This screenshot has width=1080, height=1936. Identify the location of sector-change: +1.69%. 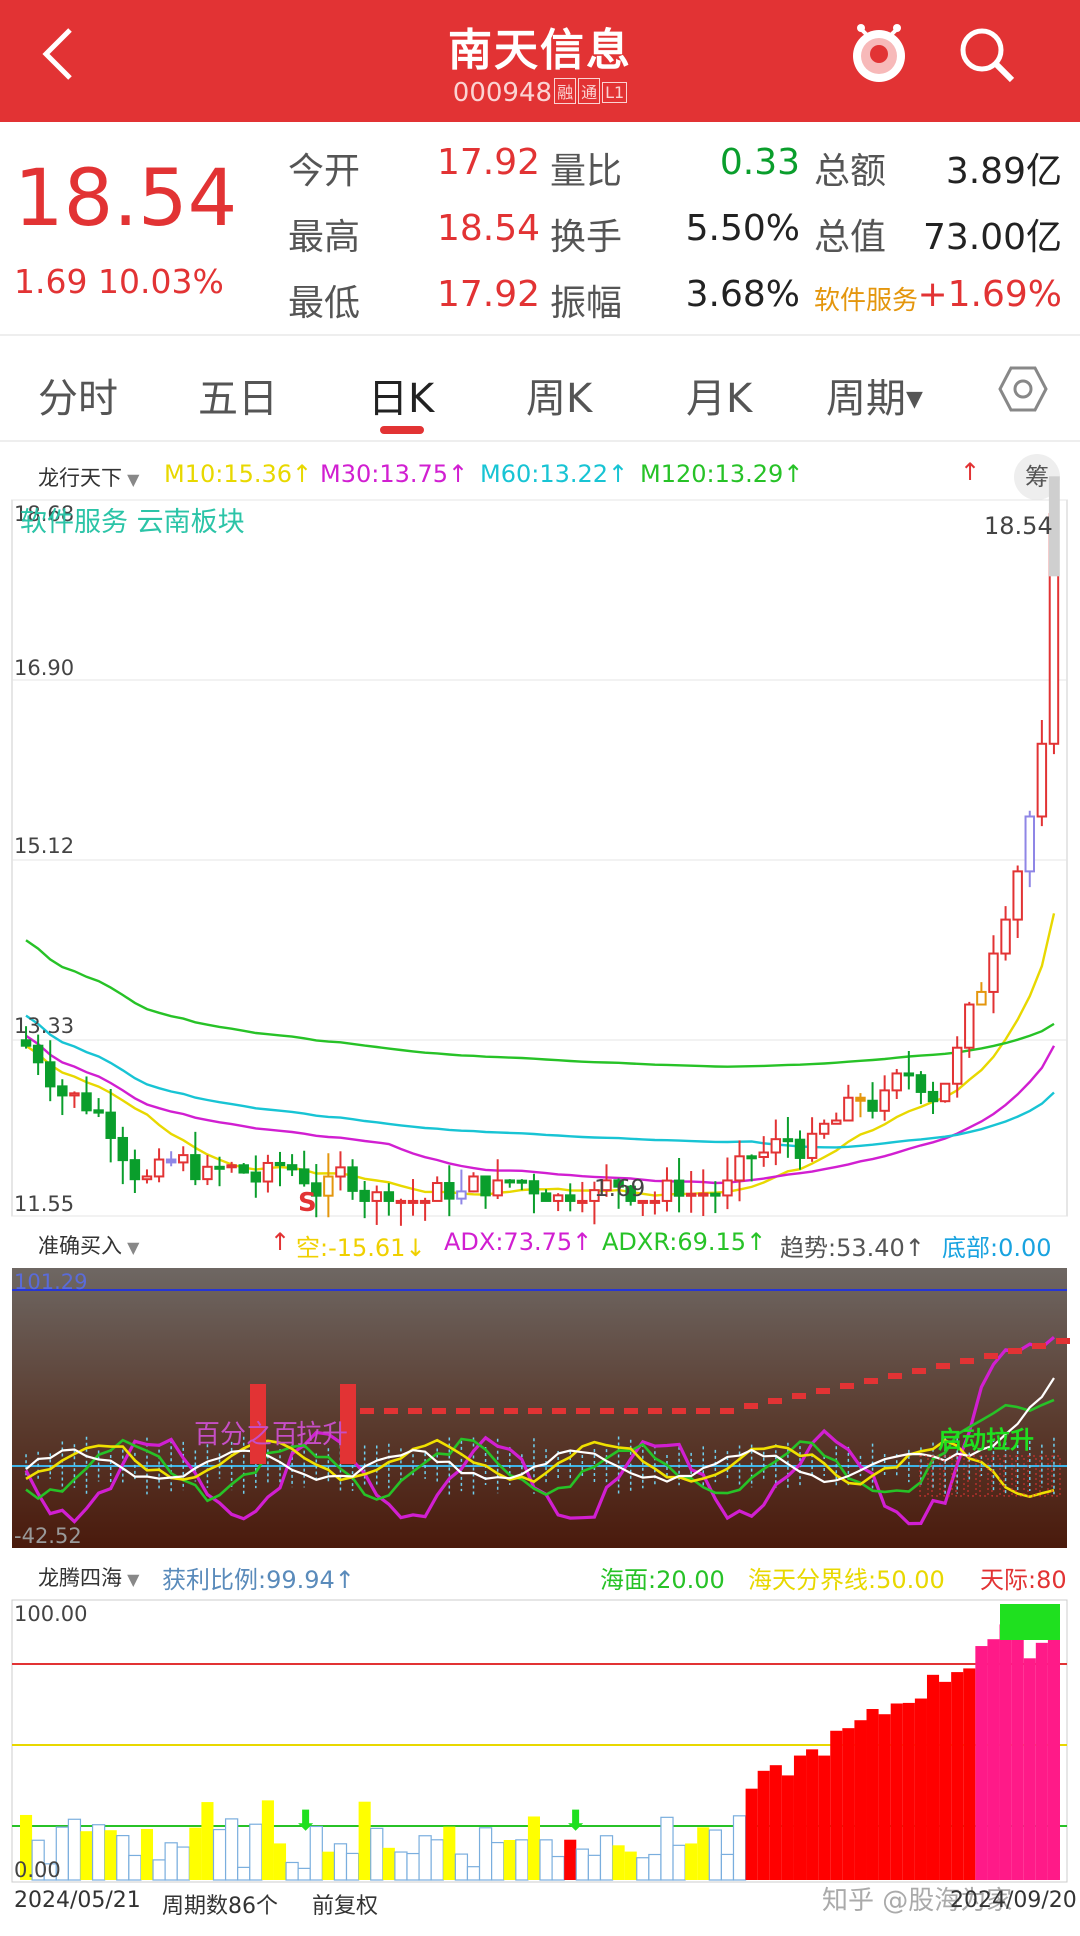
(989, 294).